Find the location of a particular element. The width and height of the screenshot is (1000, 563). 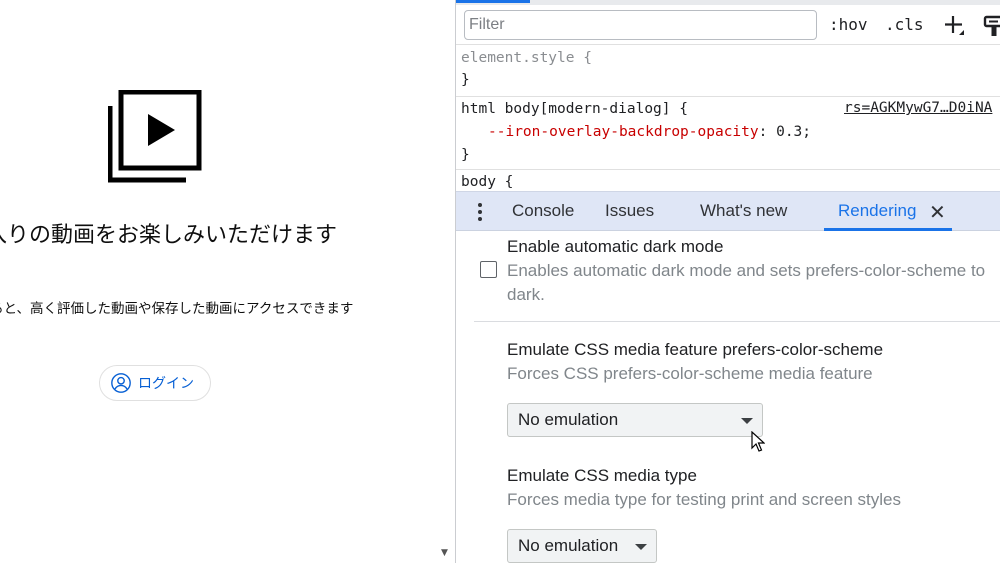

stylesheet-source-link: rs=AGKMywG7…D0iNA is located at coordinates (918, 108).